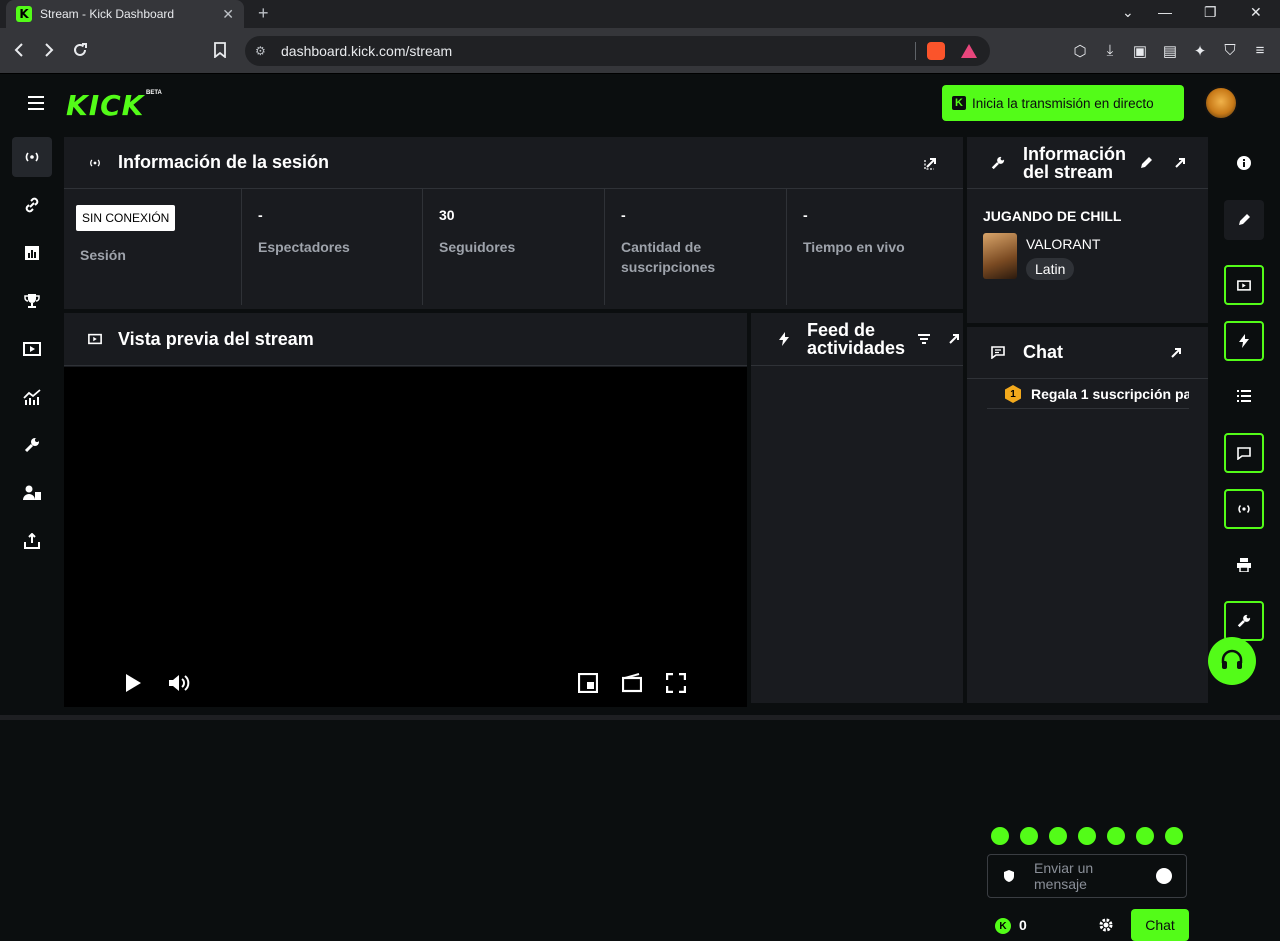  I want to click on avatar, so click(1221, 103).